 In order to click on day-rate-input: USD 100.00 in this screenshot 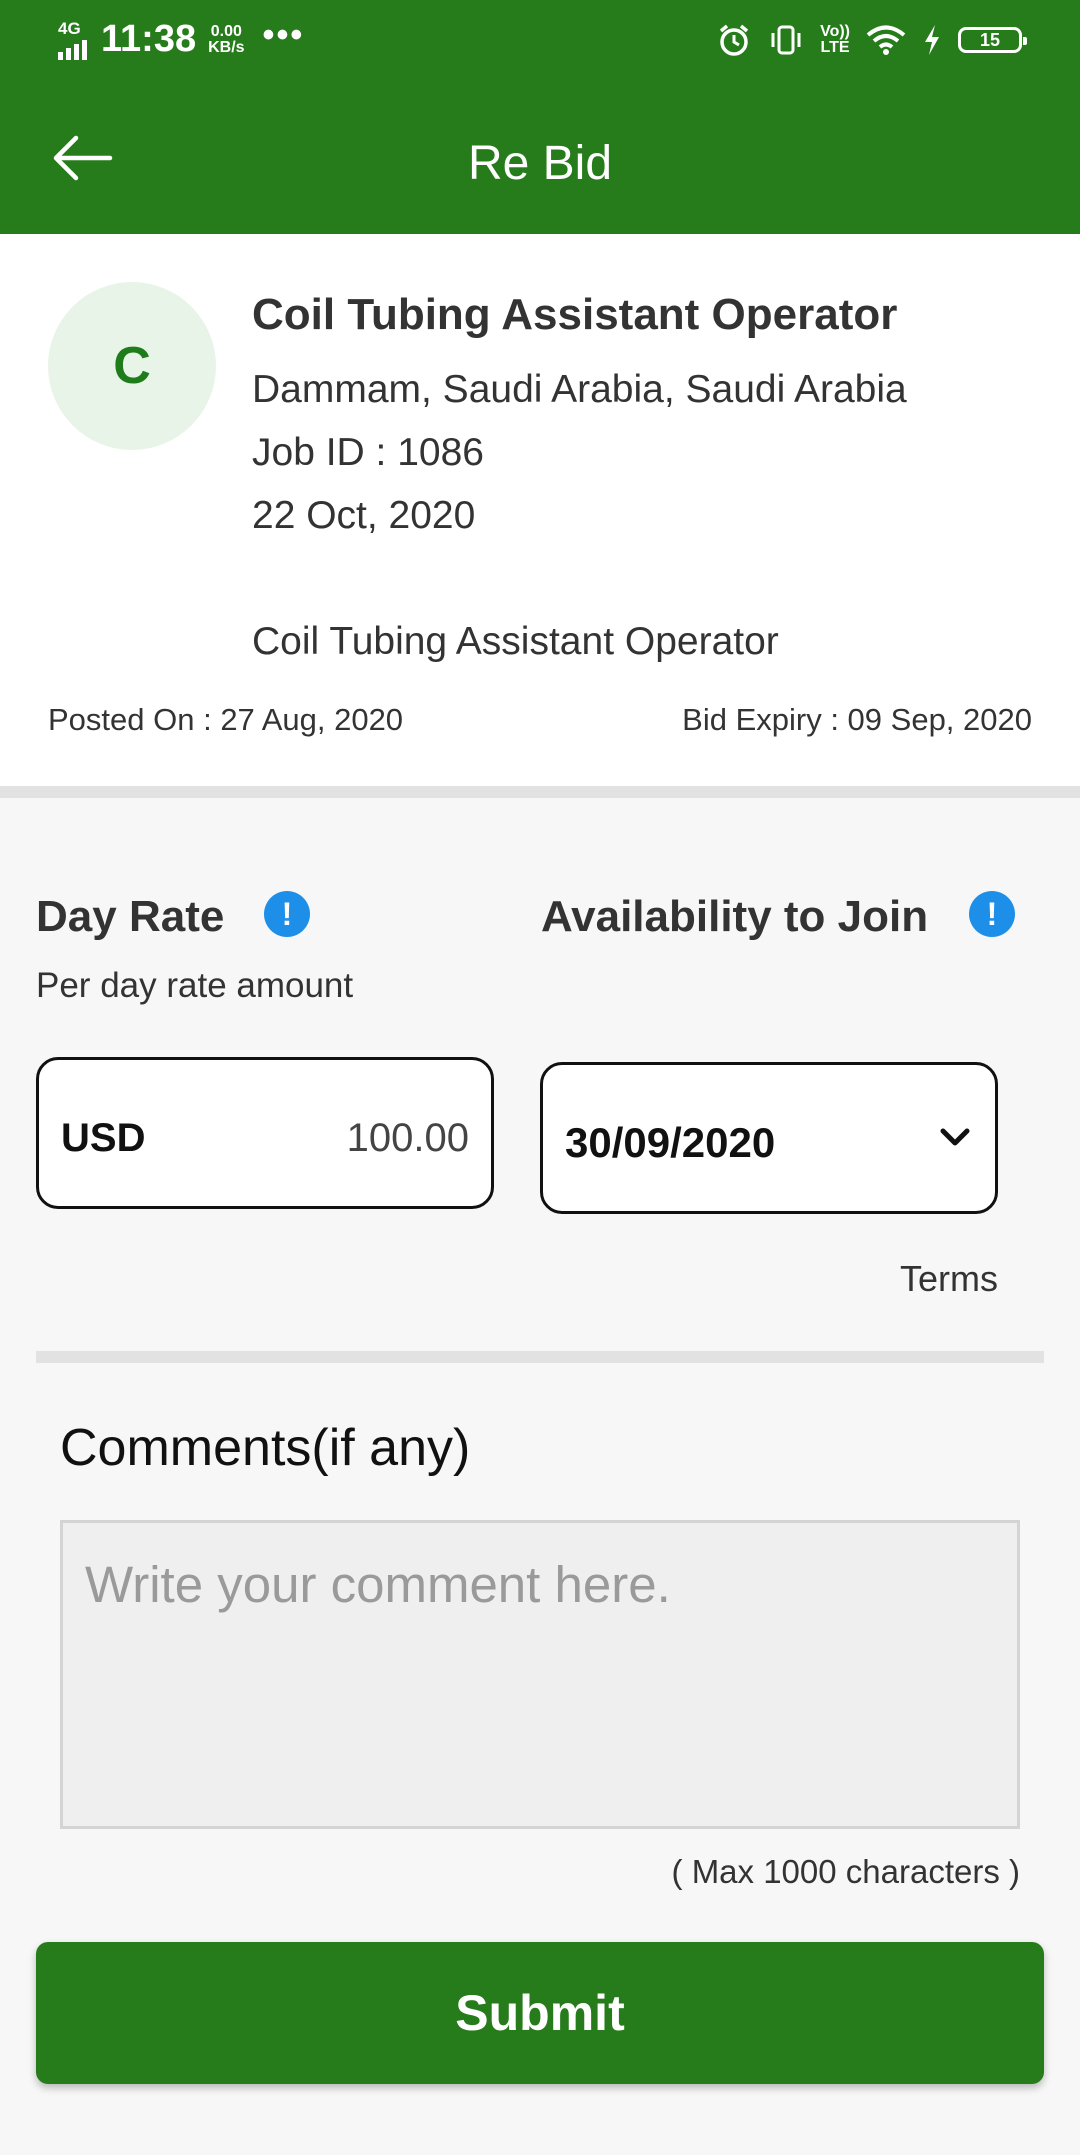, I will do `click(265, 1133)`.